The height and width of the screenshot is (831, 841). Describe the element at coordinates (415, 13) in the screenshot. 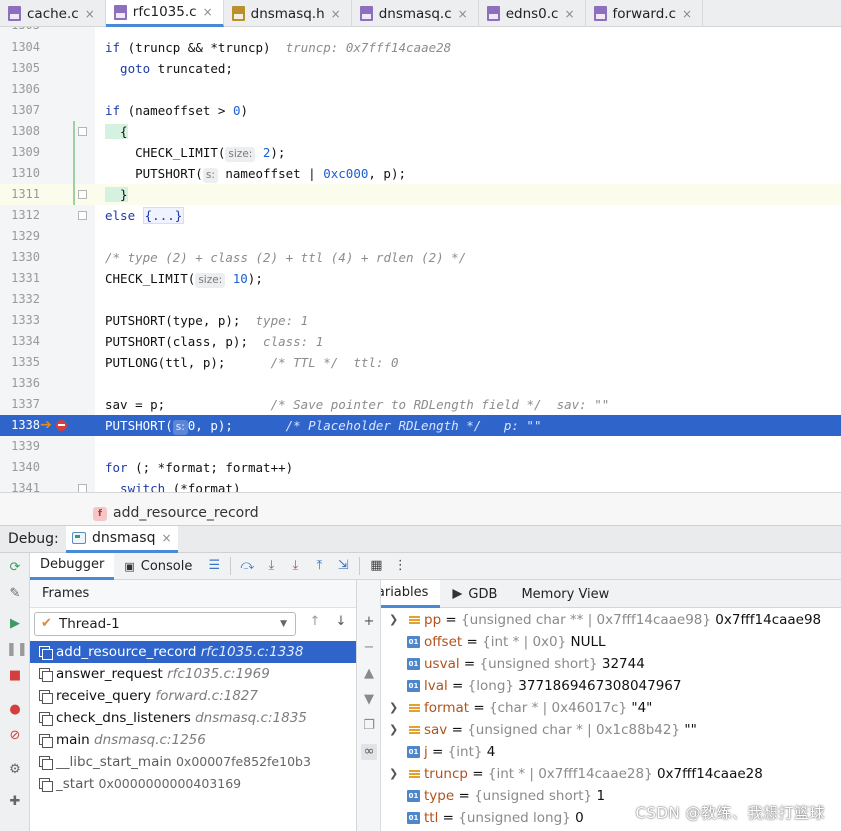

I see `tab-dnsmasq-c: dnsmasq.c ×` at that location.